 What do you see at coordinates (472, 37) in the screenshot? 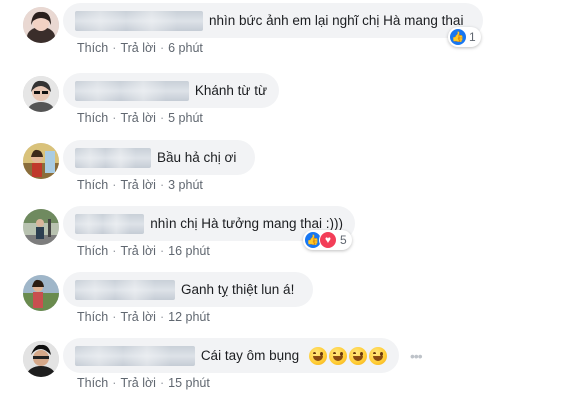
I see `reaction-count: 1` at bounding box center [472, 37].